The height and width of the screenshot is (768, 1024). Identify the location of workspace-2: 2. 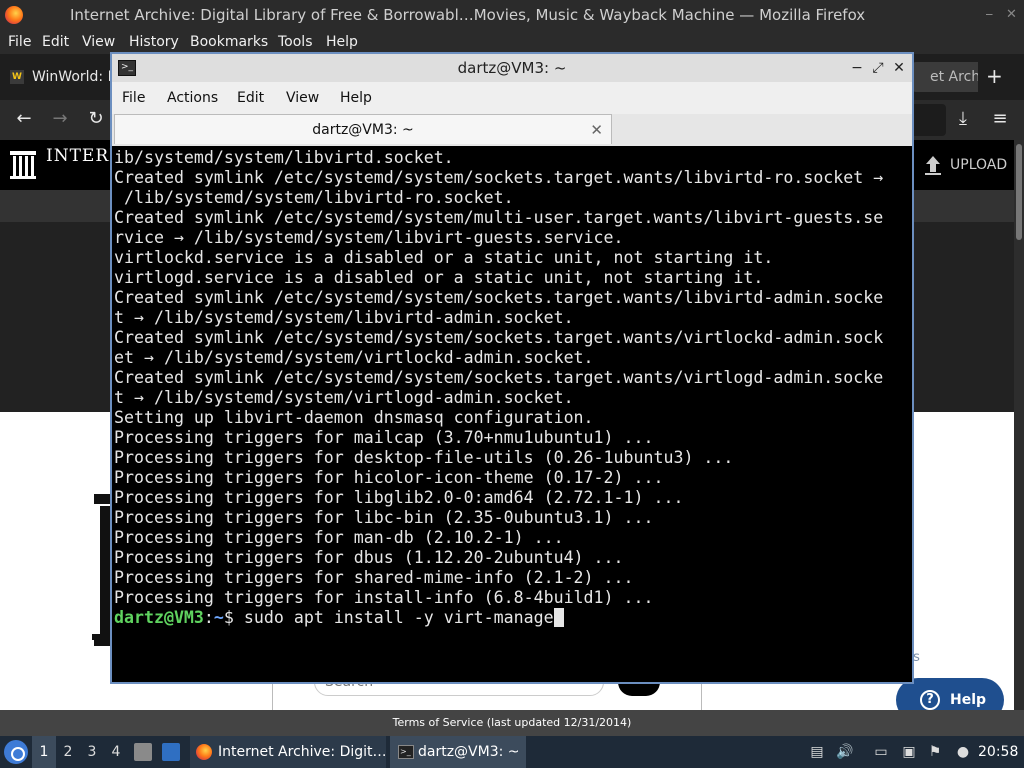
(68, 752).